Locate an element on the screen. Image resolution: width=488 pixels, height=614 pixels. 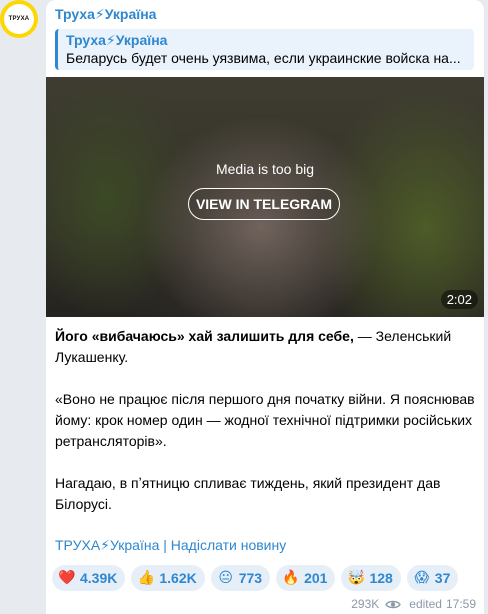
media-too-big-message: Media is too big is located at coordinates (265, 169).